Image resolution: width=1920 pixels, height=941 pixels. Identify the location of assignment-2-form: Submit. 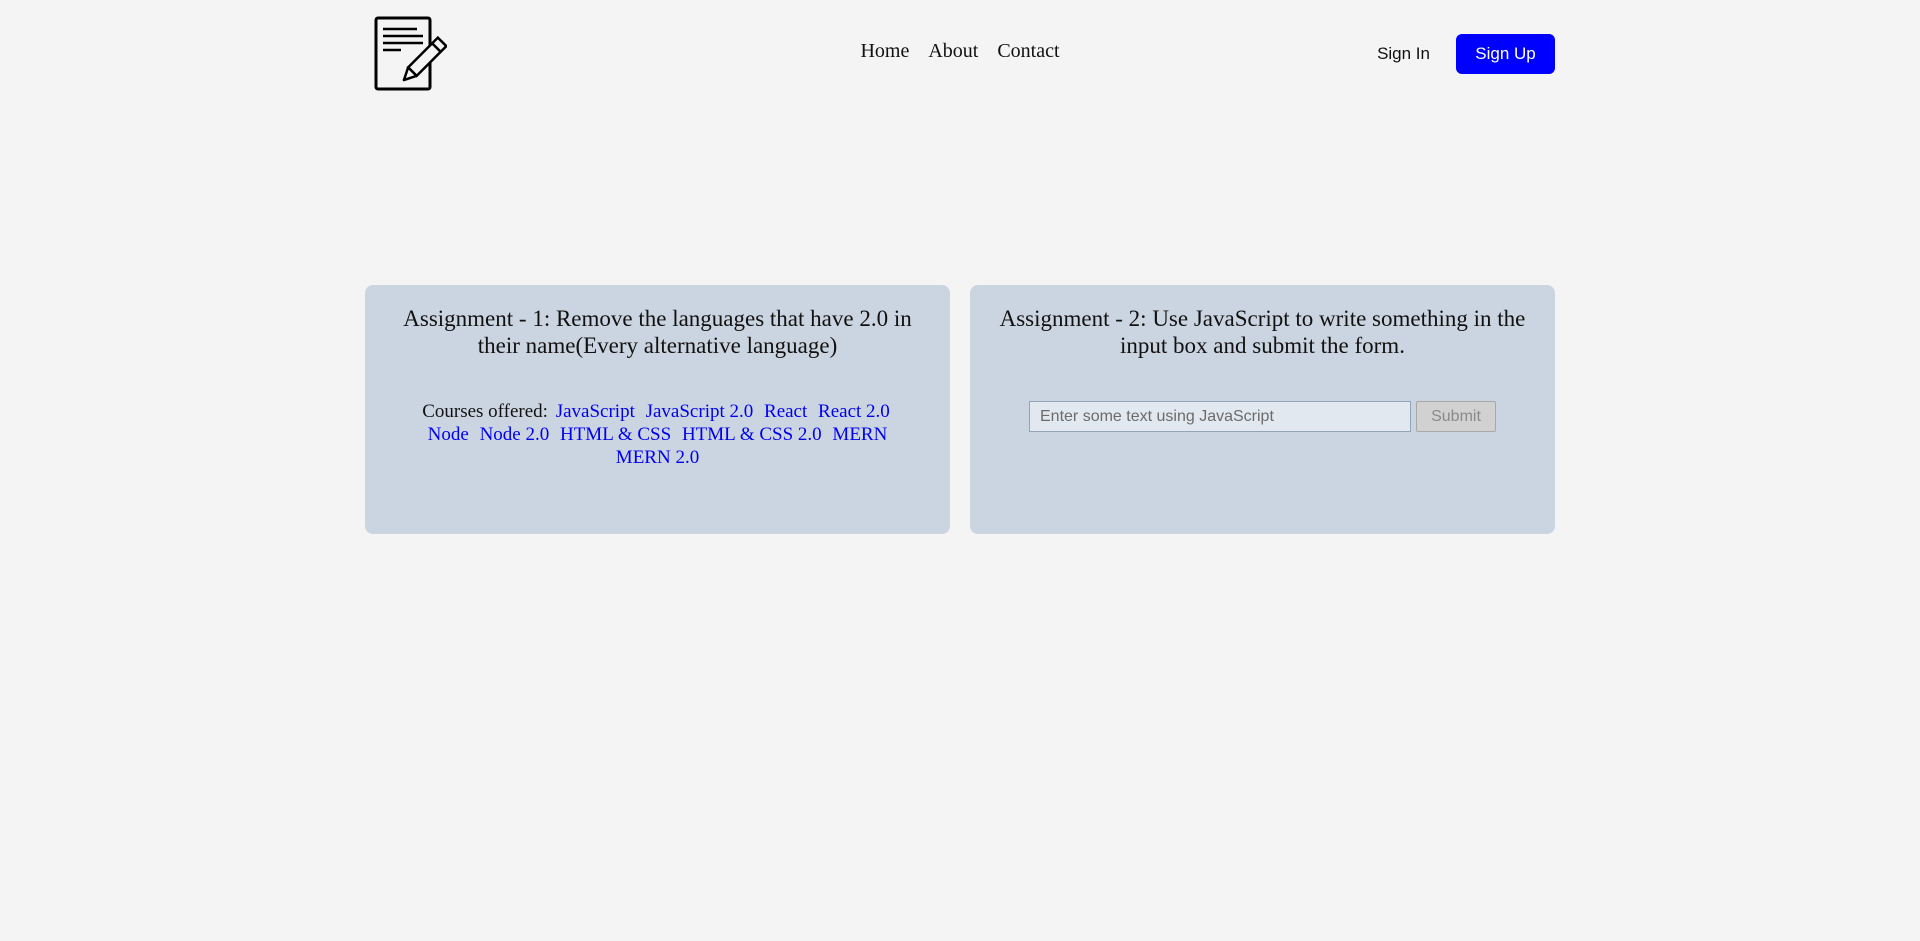
(1262, 416).